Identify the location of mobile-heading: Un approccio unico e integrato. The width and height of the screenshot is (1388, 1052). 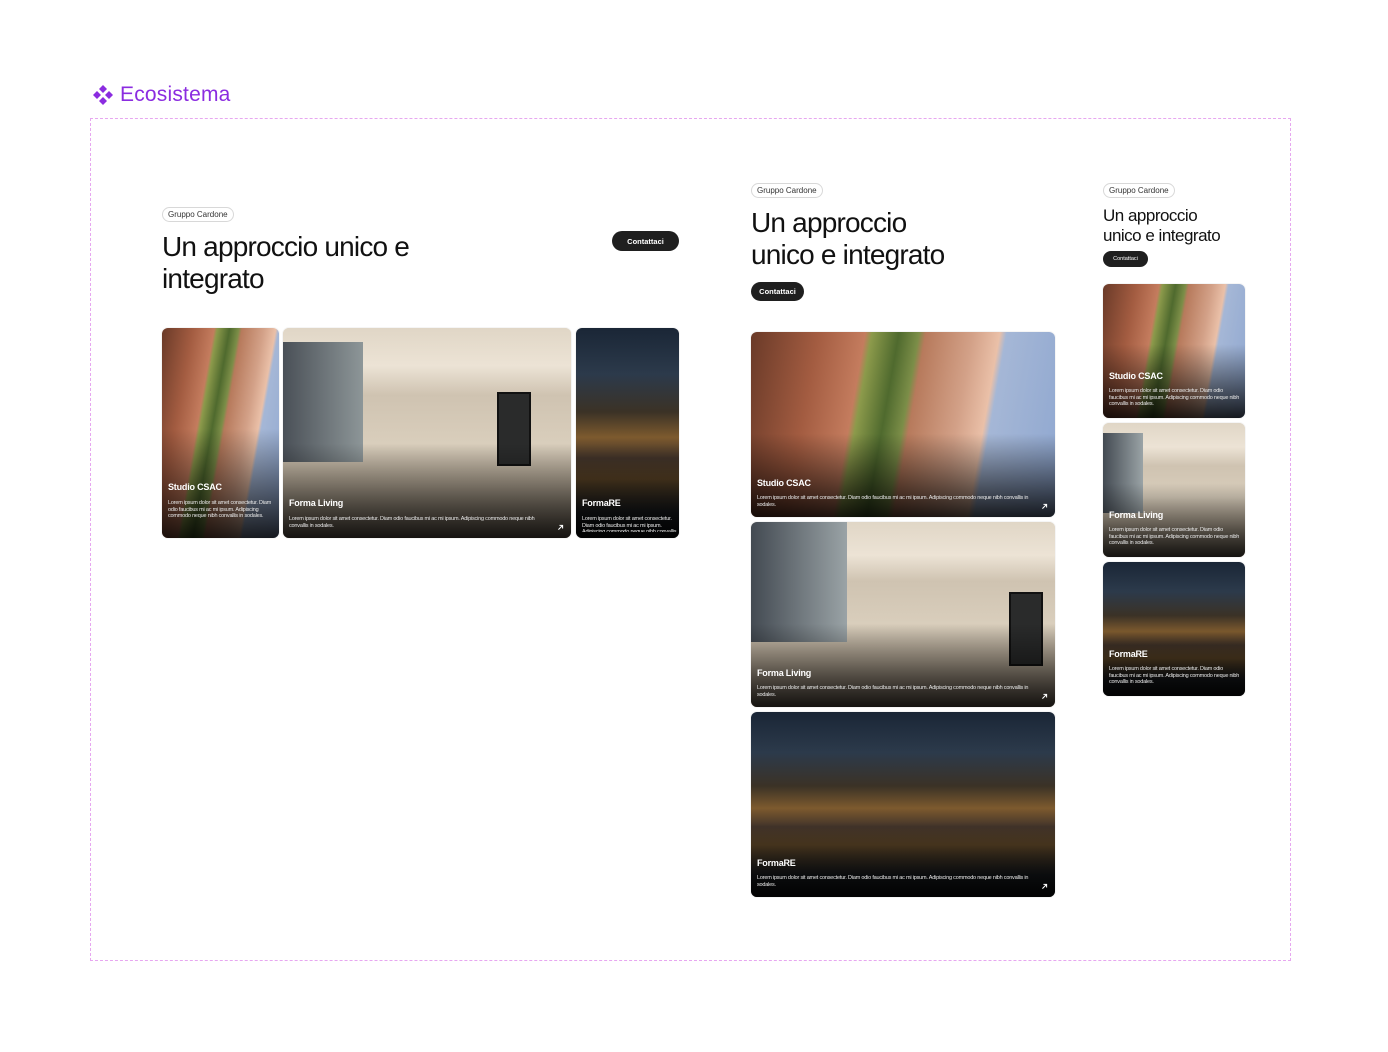
(1162, 225).